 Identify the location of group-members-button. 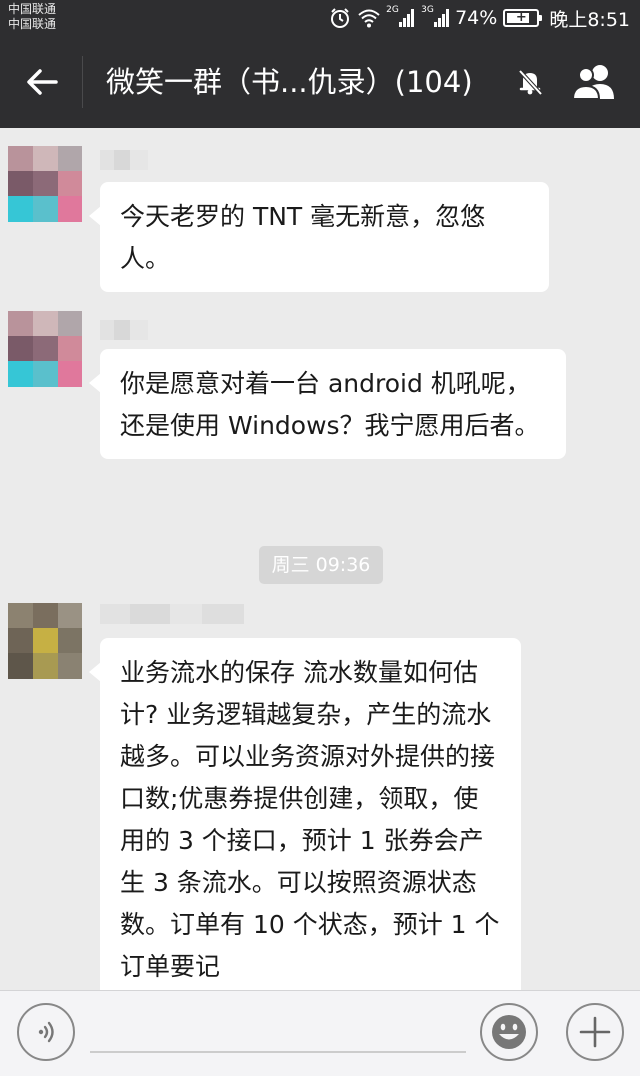
(594, 82).